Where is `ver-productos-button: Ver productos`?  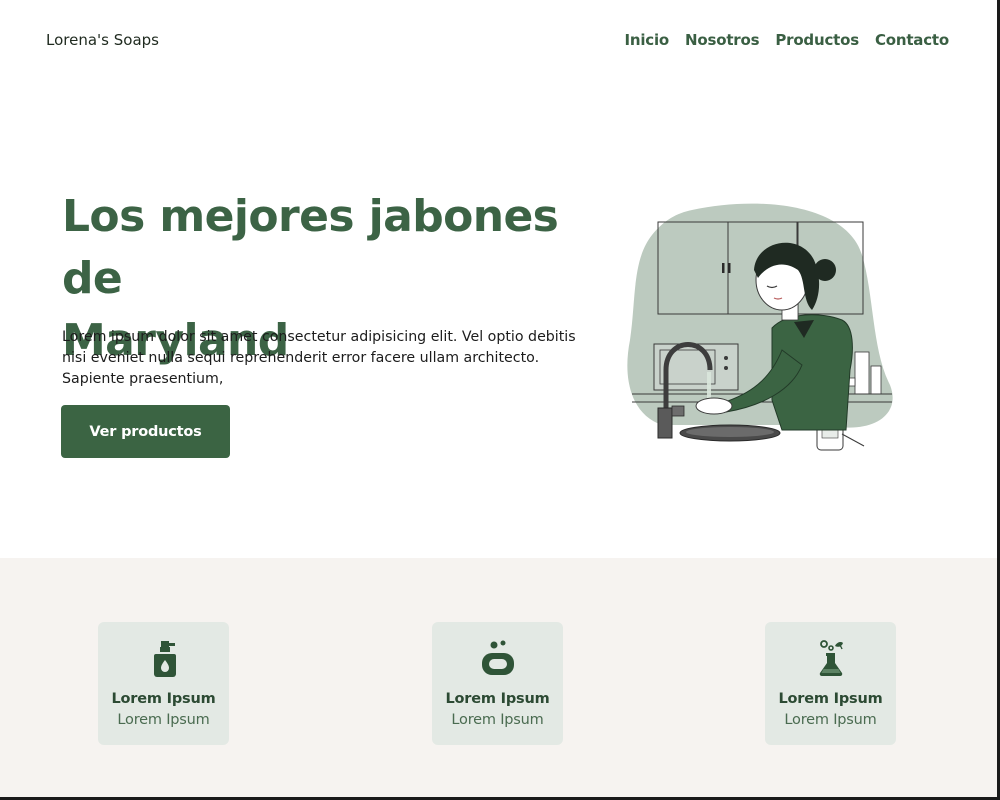 ver-productos-button: Ver productos is located at coordinates (145, 431).